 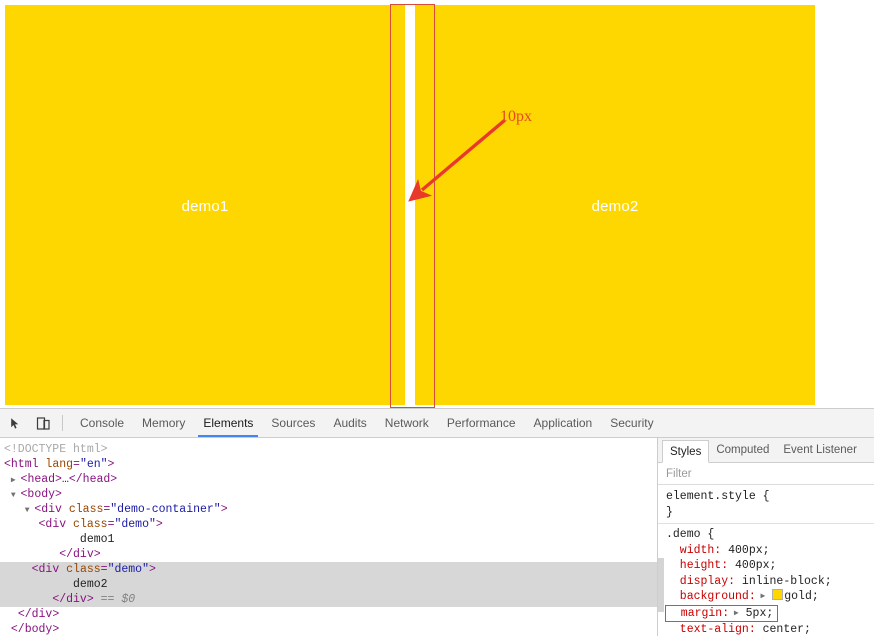 What do you see at coordinates (686, 451) in the screenshot?
I see `styles-tab-styles: Styles` at bounding box center [686, 451].